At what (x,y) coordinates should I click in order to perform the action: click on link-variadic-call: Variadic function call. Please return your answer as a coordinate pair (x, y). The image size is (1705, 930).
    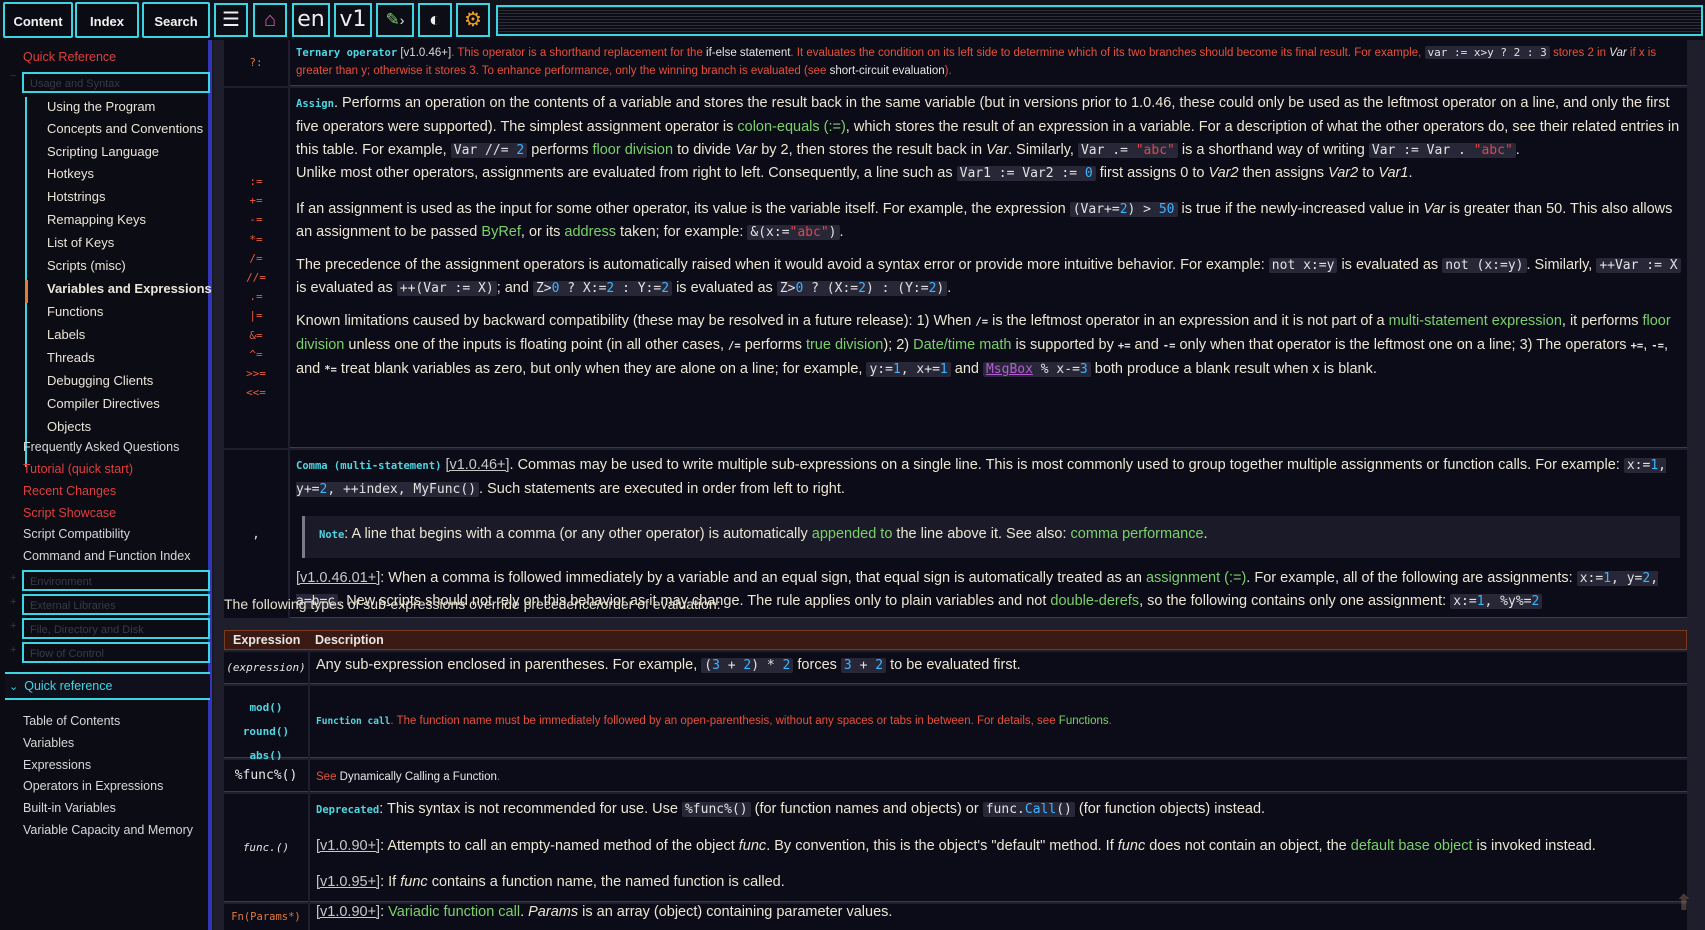
    Looking at the image, I should click on (454, 912).